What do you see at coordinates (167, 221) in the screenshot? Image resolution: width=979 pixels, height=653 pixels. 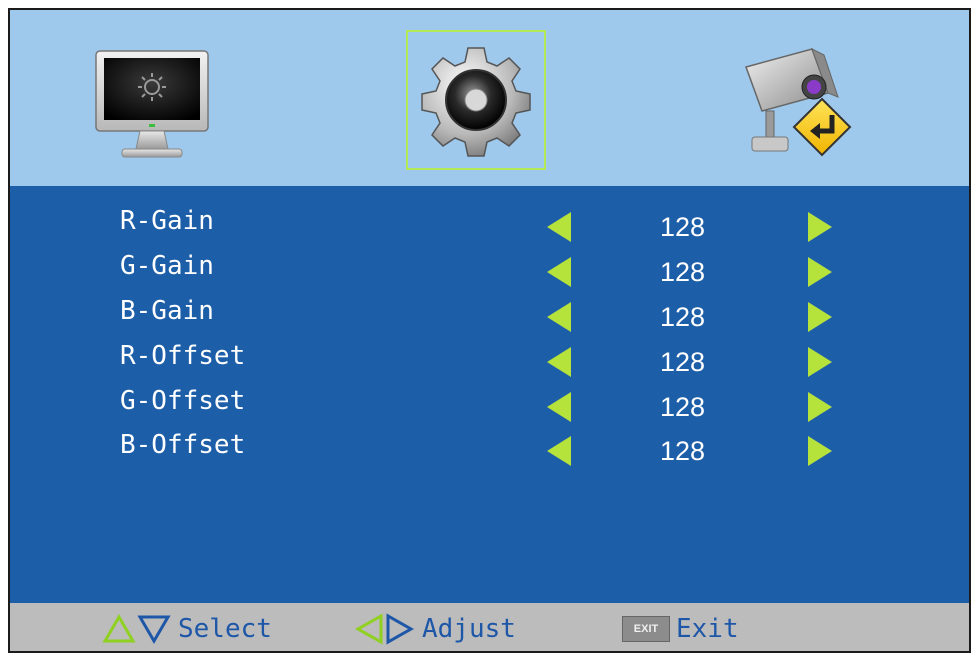 I see `setting-label: R-Gain` at bounding box center [167, 221].